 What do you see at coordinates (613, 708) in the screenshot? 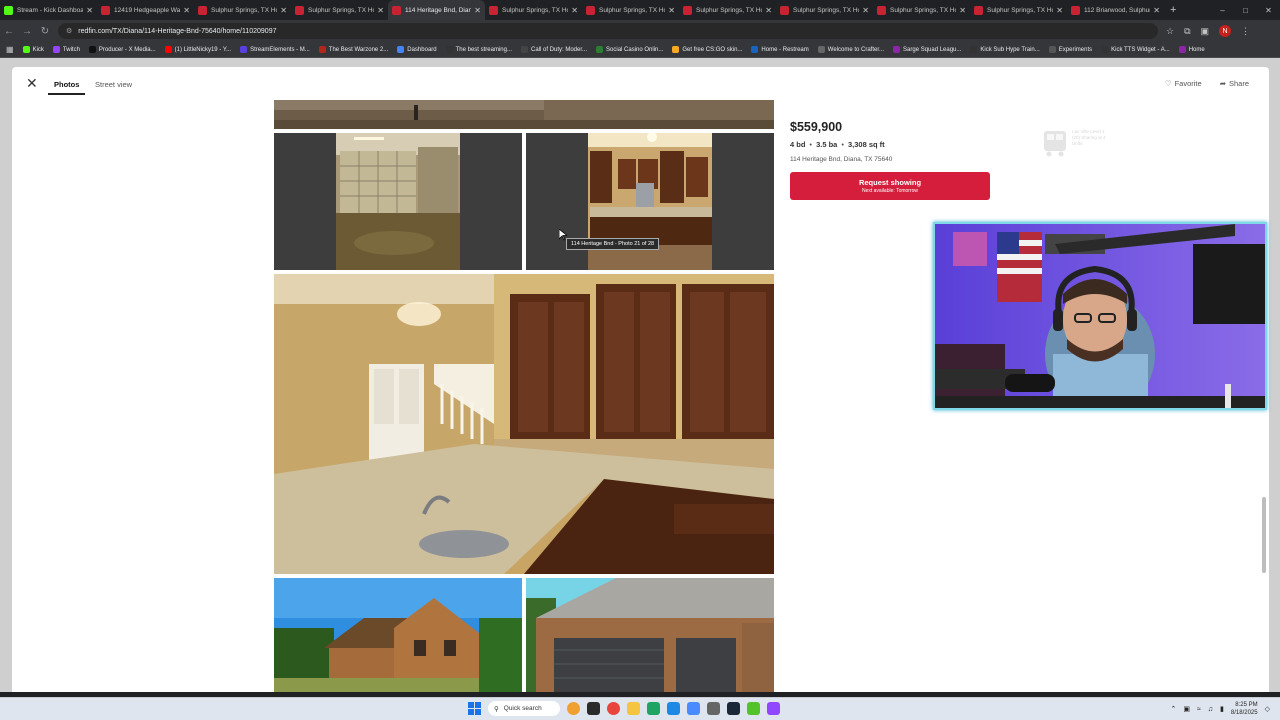
I see `chrome-icon` at bounding box center [613, 708].